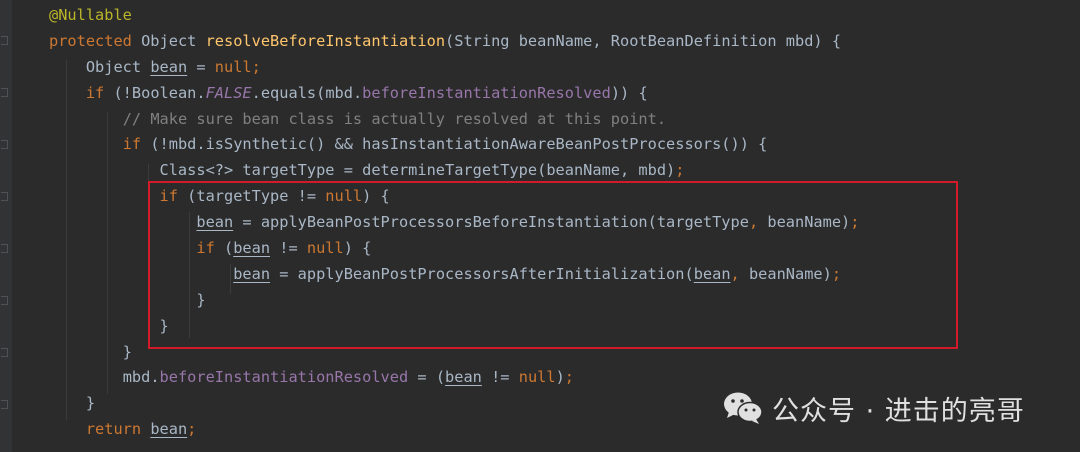  Describe the element at coordinates (224, 248) in the screenshot. I see `code-token: (` at that location.